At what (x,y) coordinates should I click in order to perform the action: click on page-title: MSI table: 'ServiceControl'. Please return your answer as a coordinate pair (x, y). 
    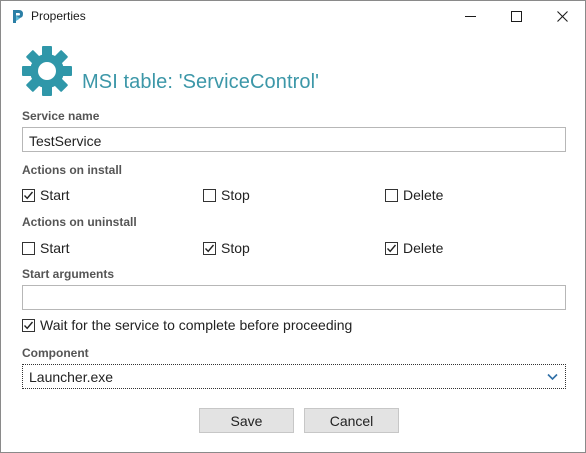
    Looking at the image, I should click on (201, 82).